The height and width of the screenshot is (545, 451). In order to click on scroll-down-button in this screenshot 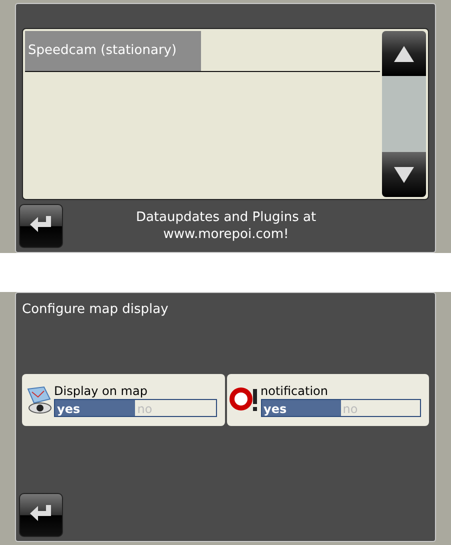, I will do `click(404, 174)`.